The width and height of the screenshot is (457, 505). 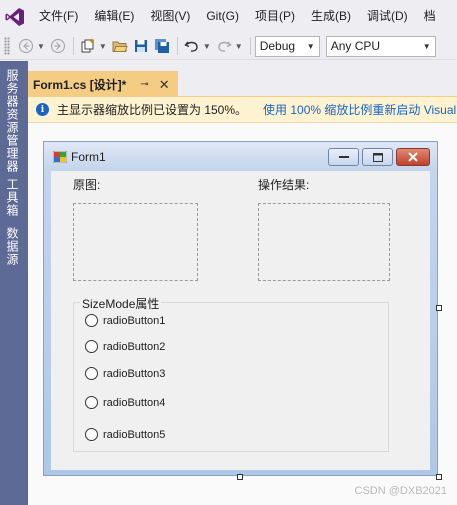 I want to click on save-all-icon, so click(x=162, y=46).